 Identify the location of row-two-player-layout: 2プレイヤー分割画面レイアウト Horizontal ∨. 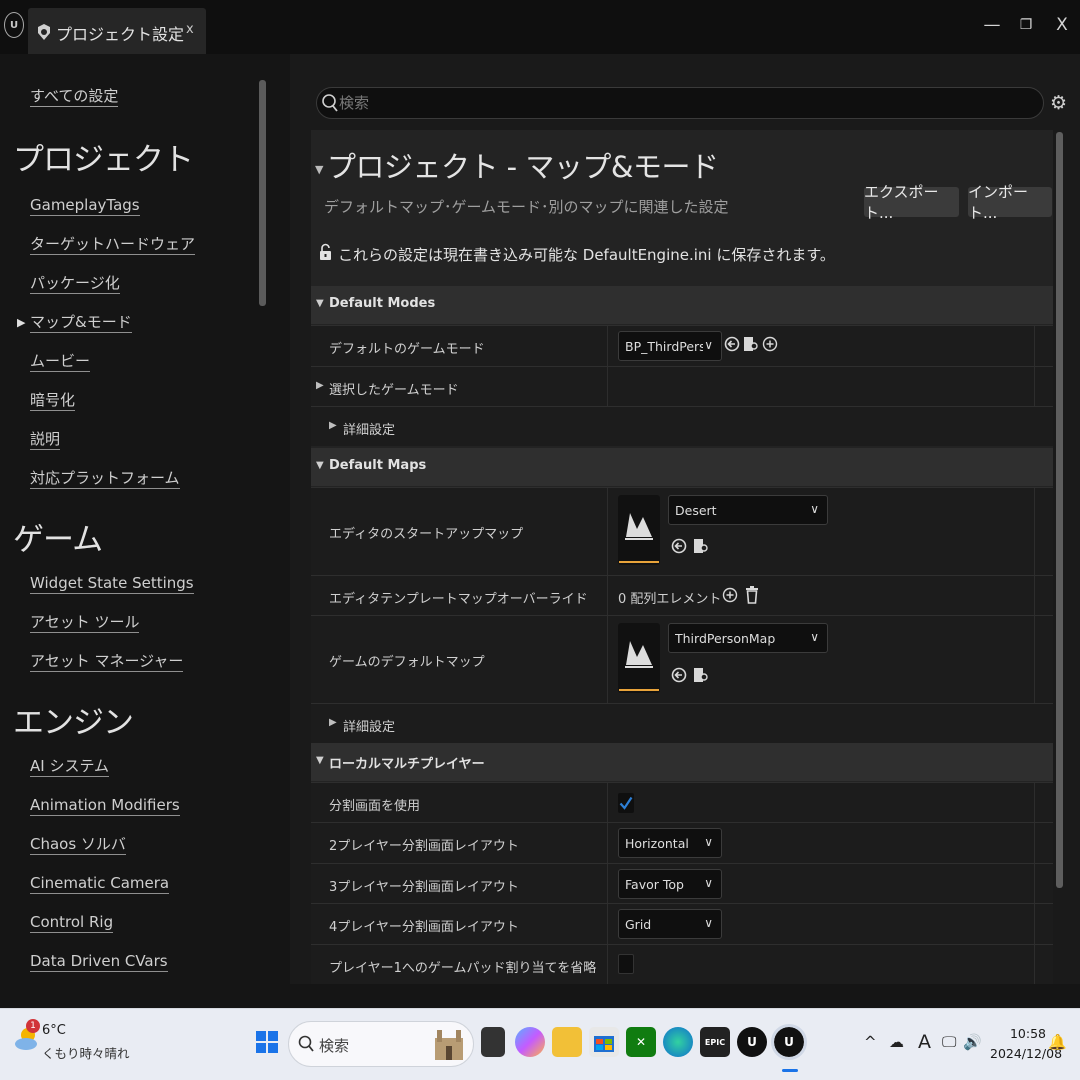
(682, 842).